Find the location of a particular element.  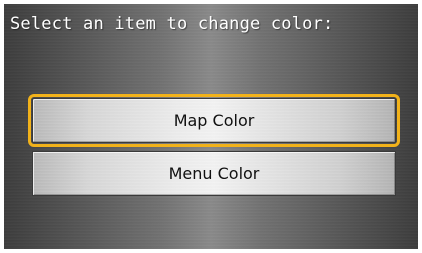

map-color-label: Map Color is located at coordinates (214, 120).